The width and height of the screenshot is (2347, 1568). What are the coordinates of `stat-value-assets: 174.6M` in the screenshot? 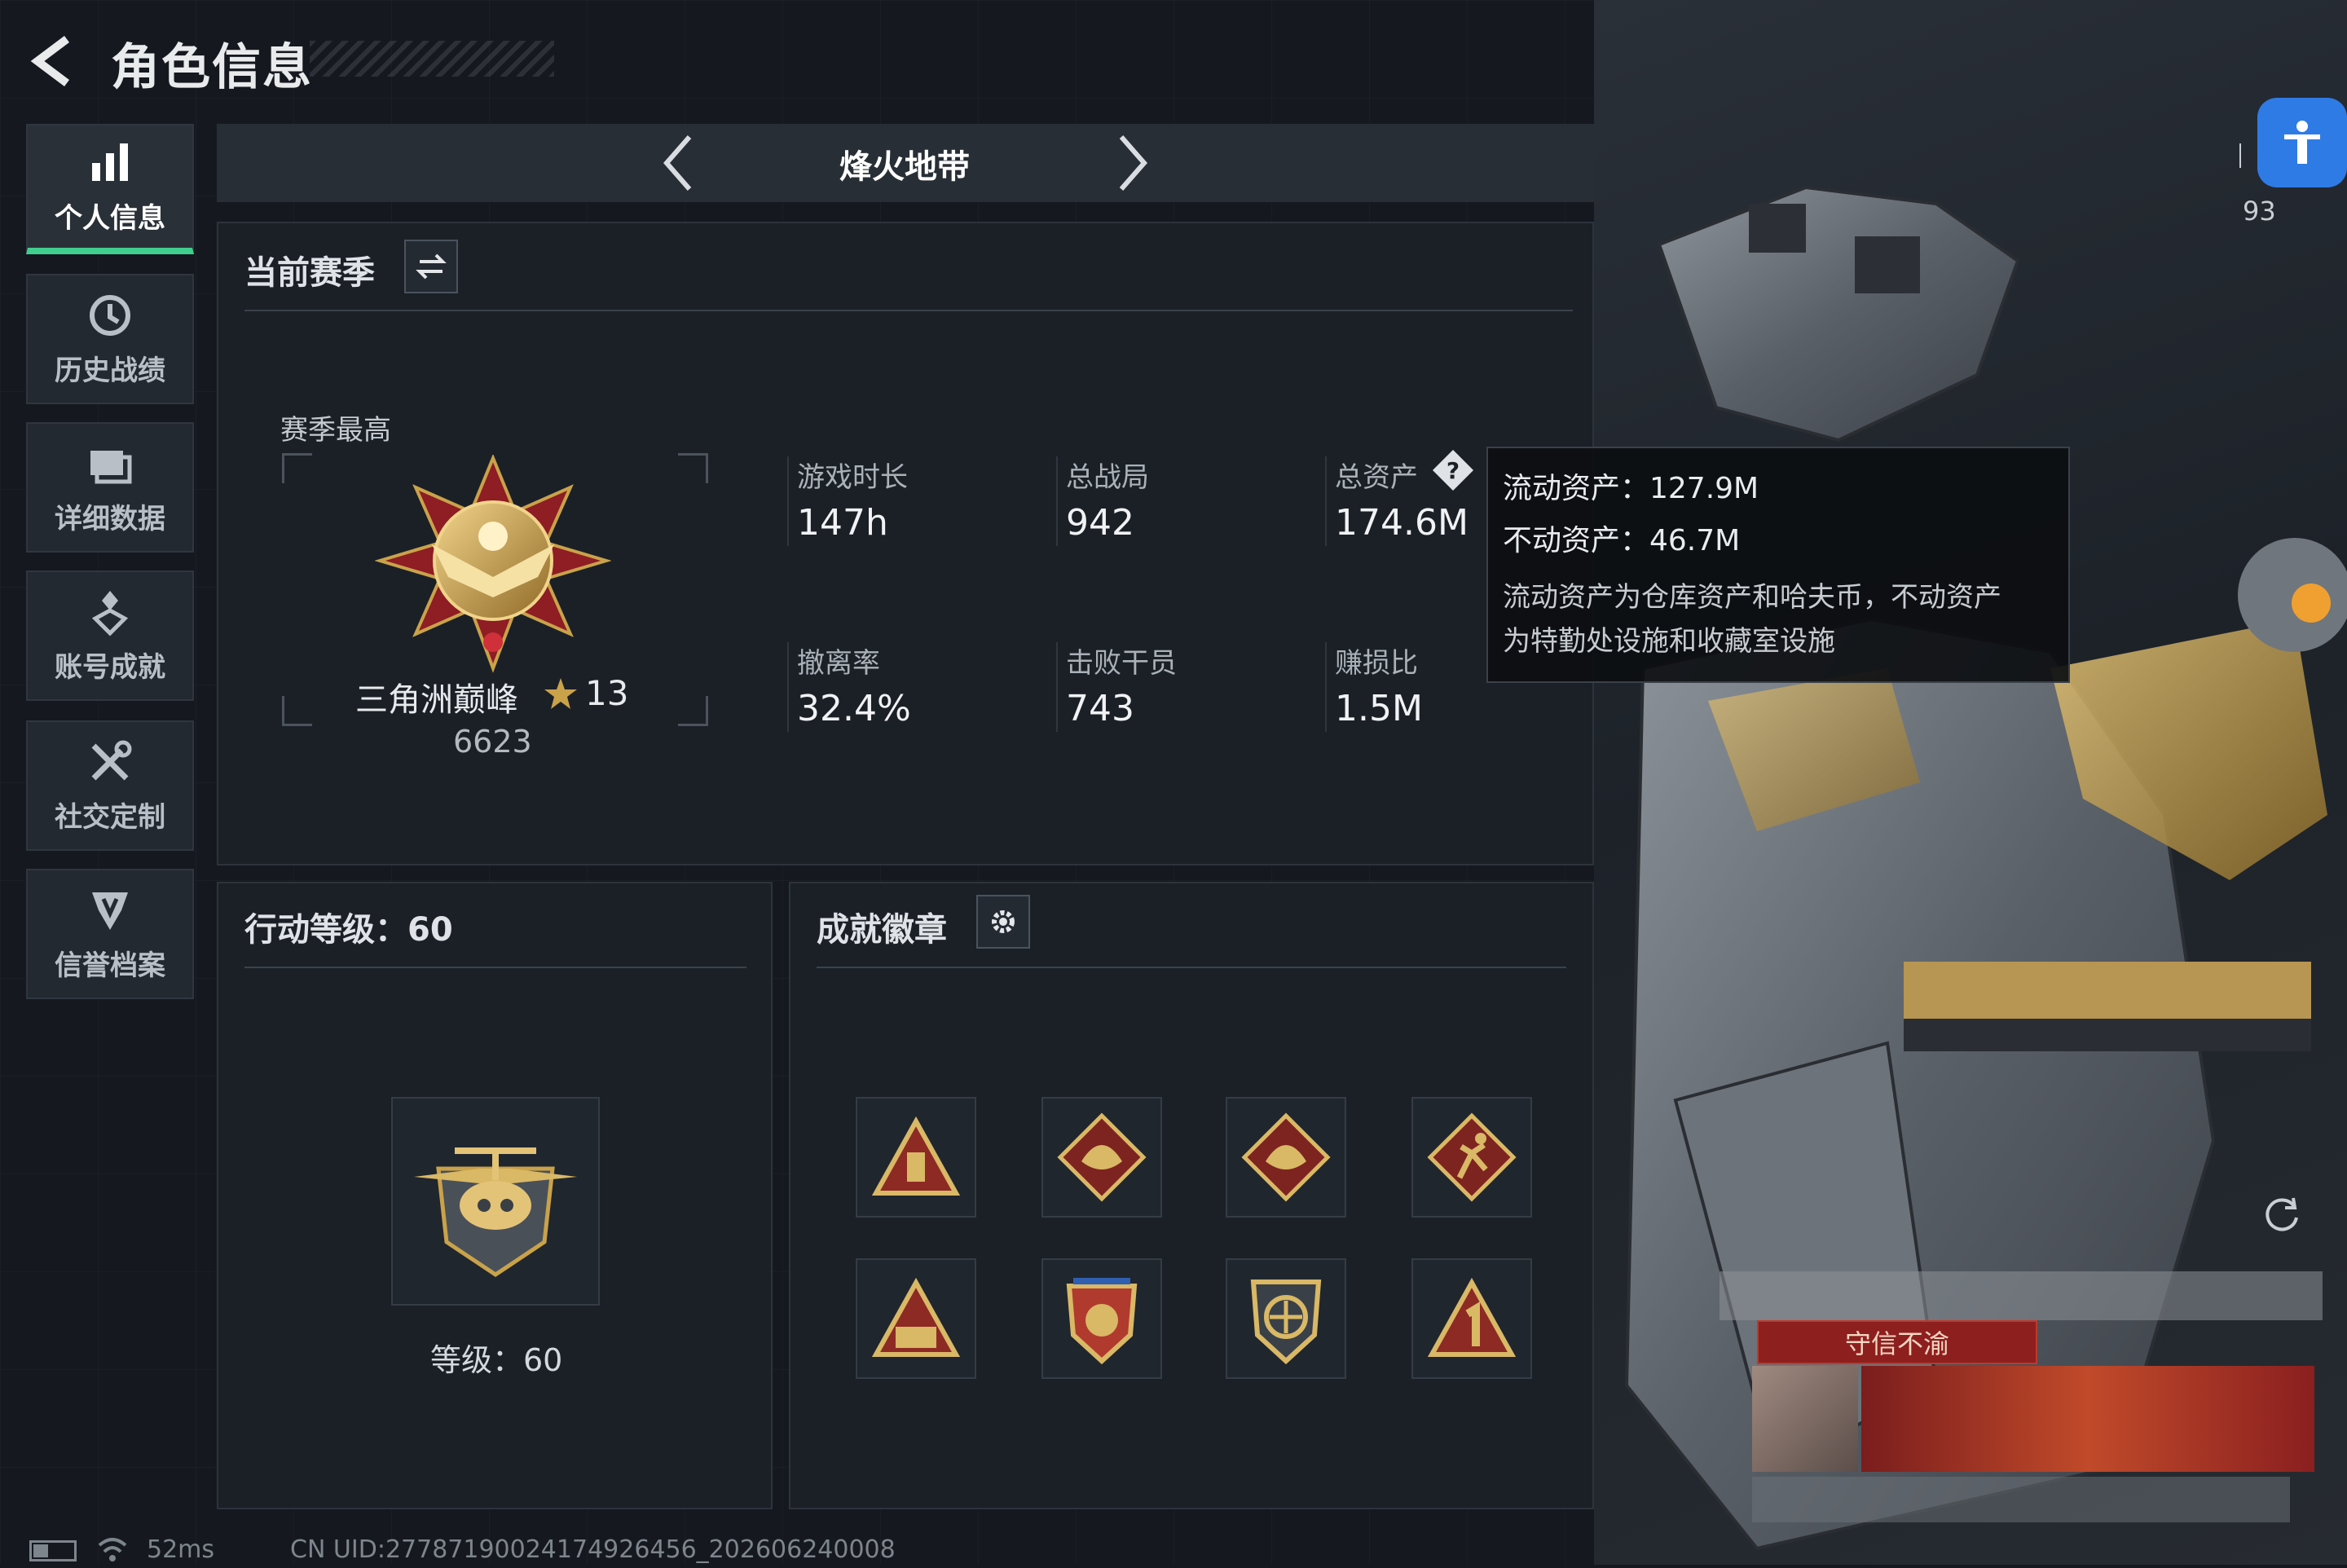 It's located at (1402, 523).